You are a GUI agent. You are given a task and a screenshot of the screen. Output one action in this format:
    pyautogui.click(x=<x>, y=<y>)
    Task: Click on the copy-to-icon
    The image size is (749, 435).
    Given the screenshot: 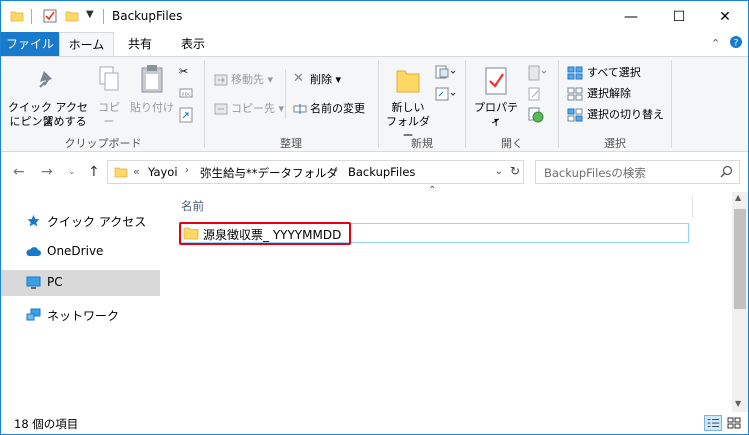 What is the action you would take?
    pyautogui.click(x=221, y=109)
    